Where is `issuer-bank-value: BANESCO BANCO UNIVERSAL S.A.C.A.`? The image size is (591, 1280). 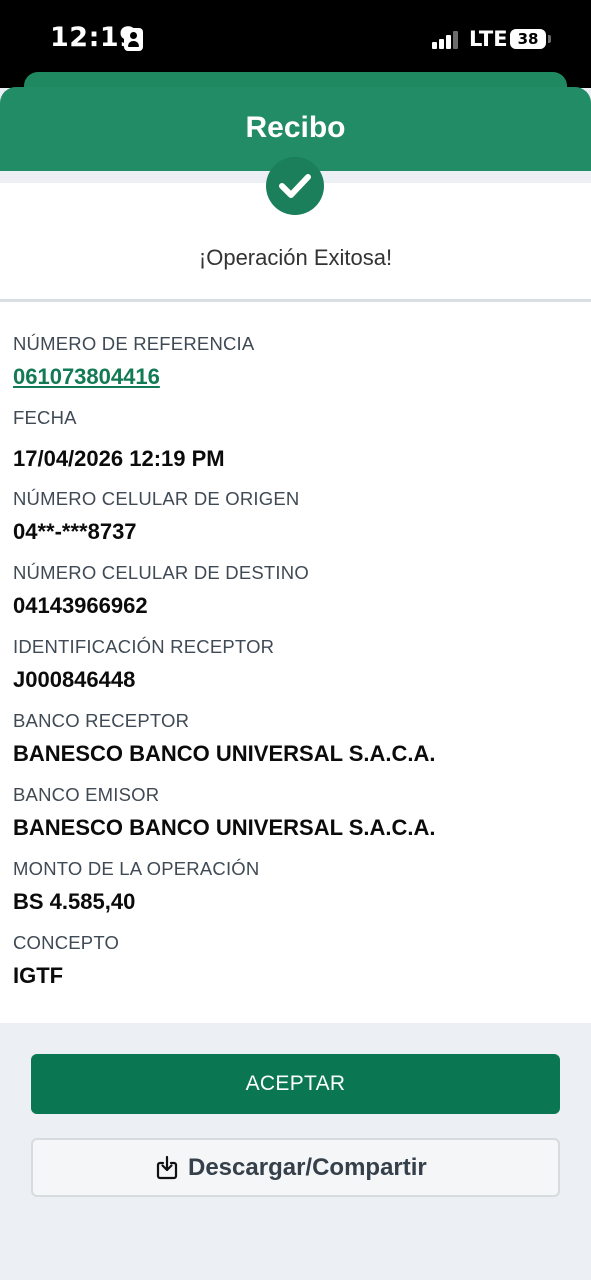 issuer-bank-value: BANESCO BANCO UNIVERSAL S.A.C.A. is located at coordinates (224, 827).